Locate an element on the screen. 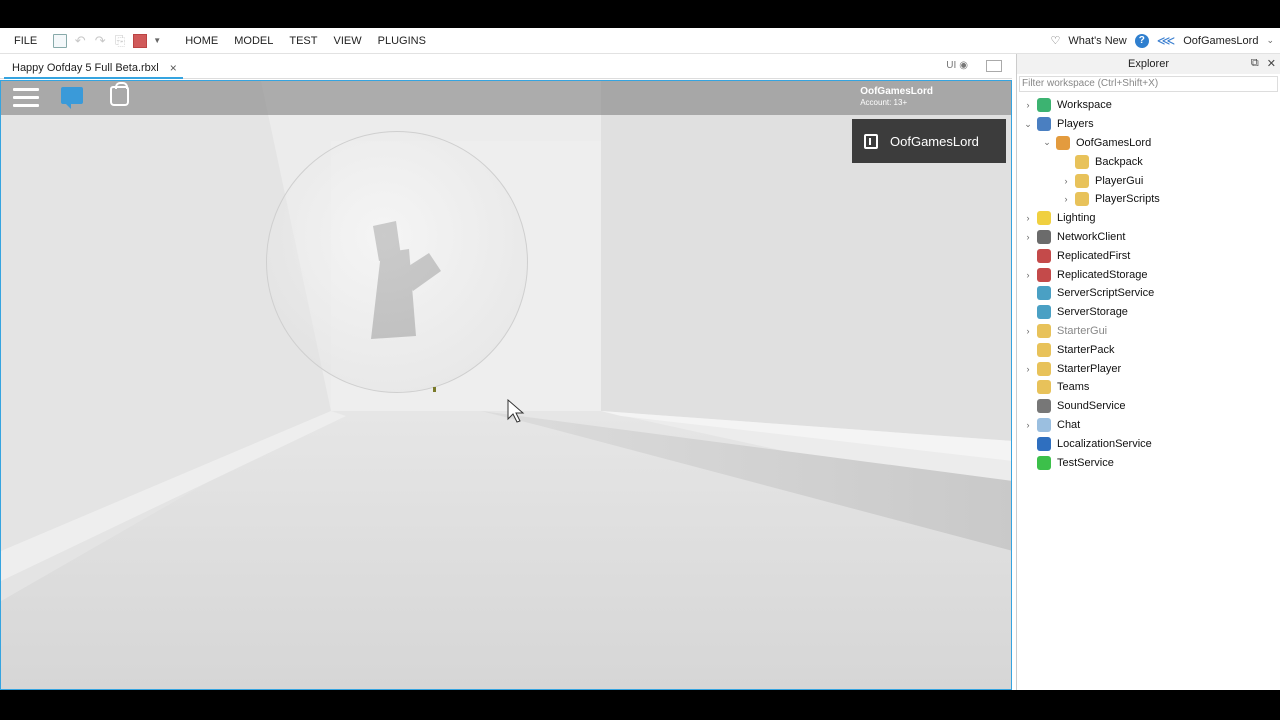 This screenshot has height=720, width=1280. explorer-item-teams: Teams is located at coordinates (1148, 387).